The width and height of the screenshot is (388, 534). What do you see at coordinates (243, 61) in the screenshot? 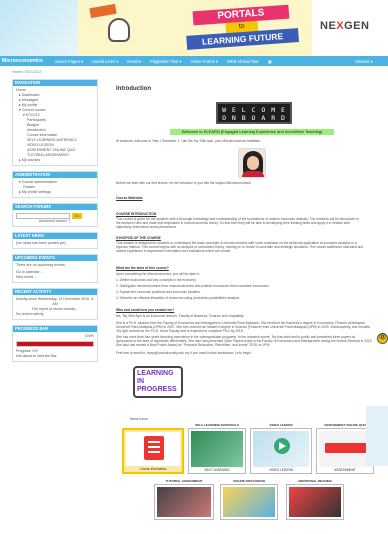
I see `nav-virtual-tour: WEB Virtual Tour` at bounding box center [243, 61].